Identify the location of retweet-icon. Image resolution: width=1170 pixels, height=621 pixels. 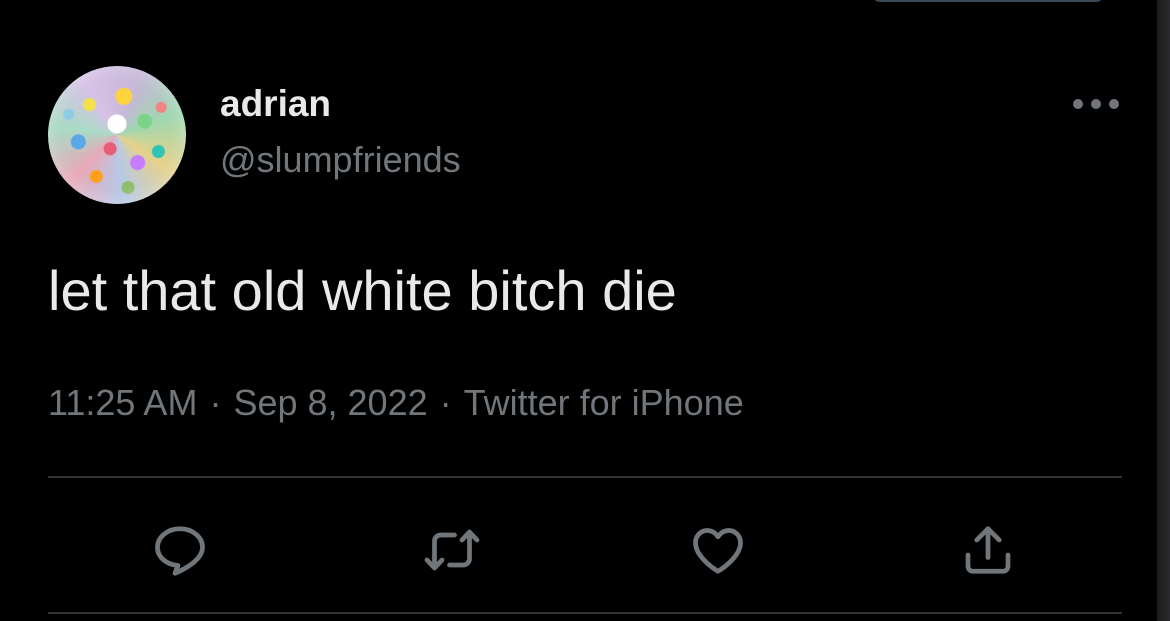
(452, 550).